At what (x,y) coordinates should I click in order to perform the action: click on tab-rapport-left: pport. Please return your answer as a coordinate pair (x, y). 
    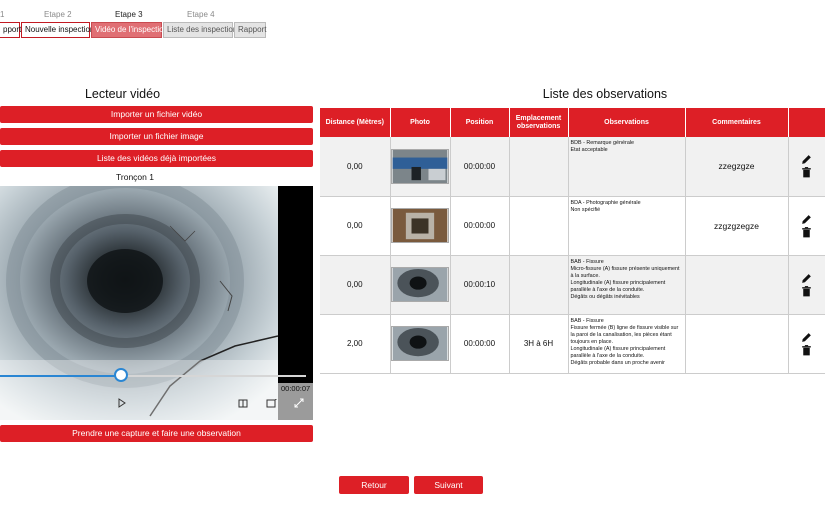
    Looking at the image, I should click on (10, 30).